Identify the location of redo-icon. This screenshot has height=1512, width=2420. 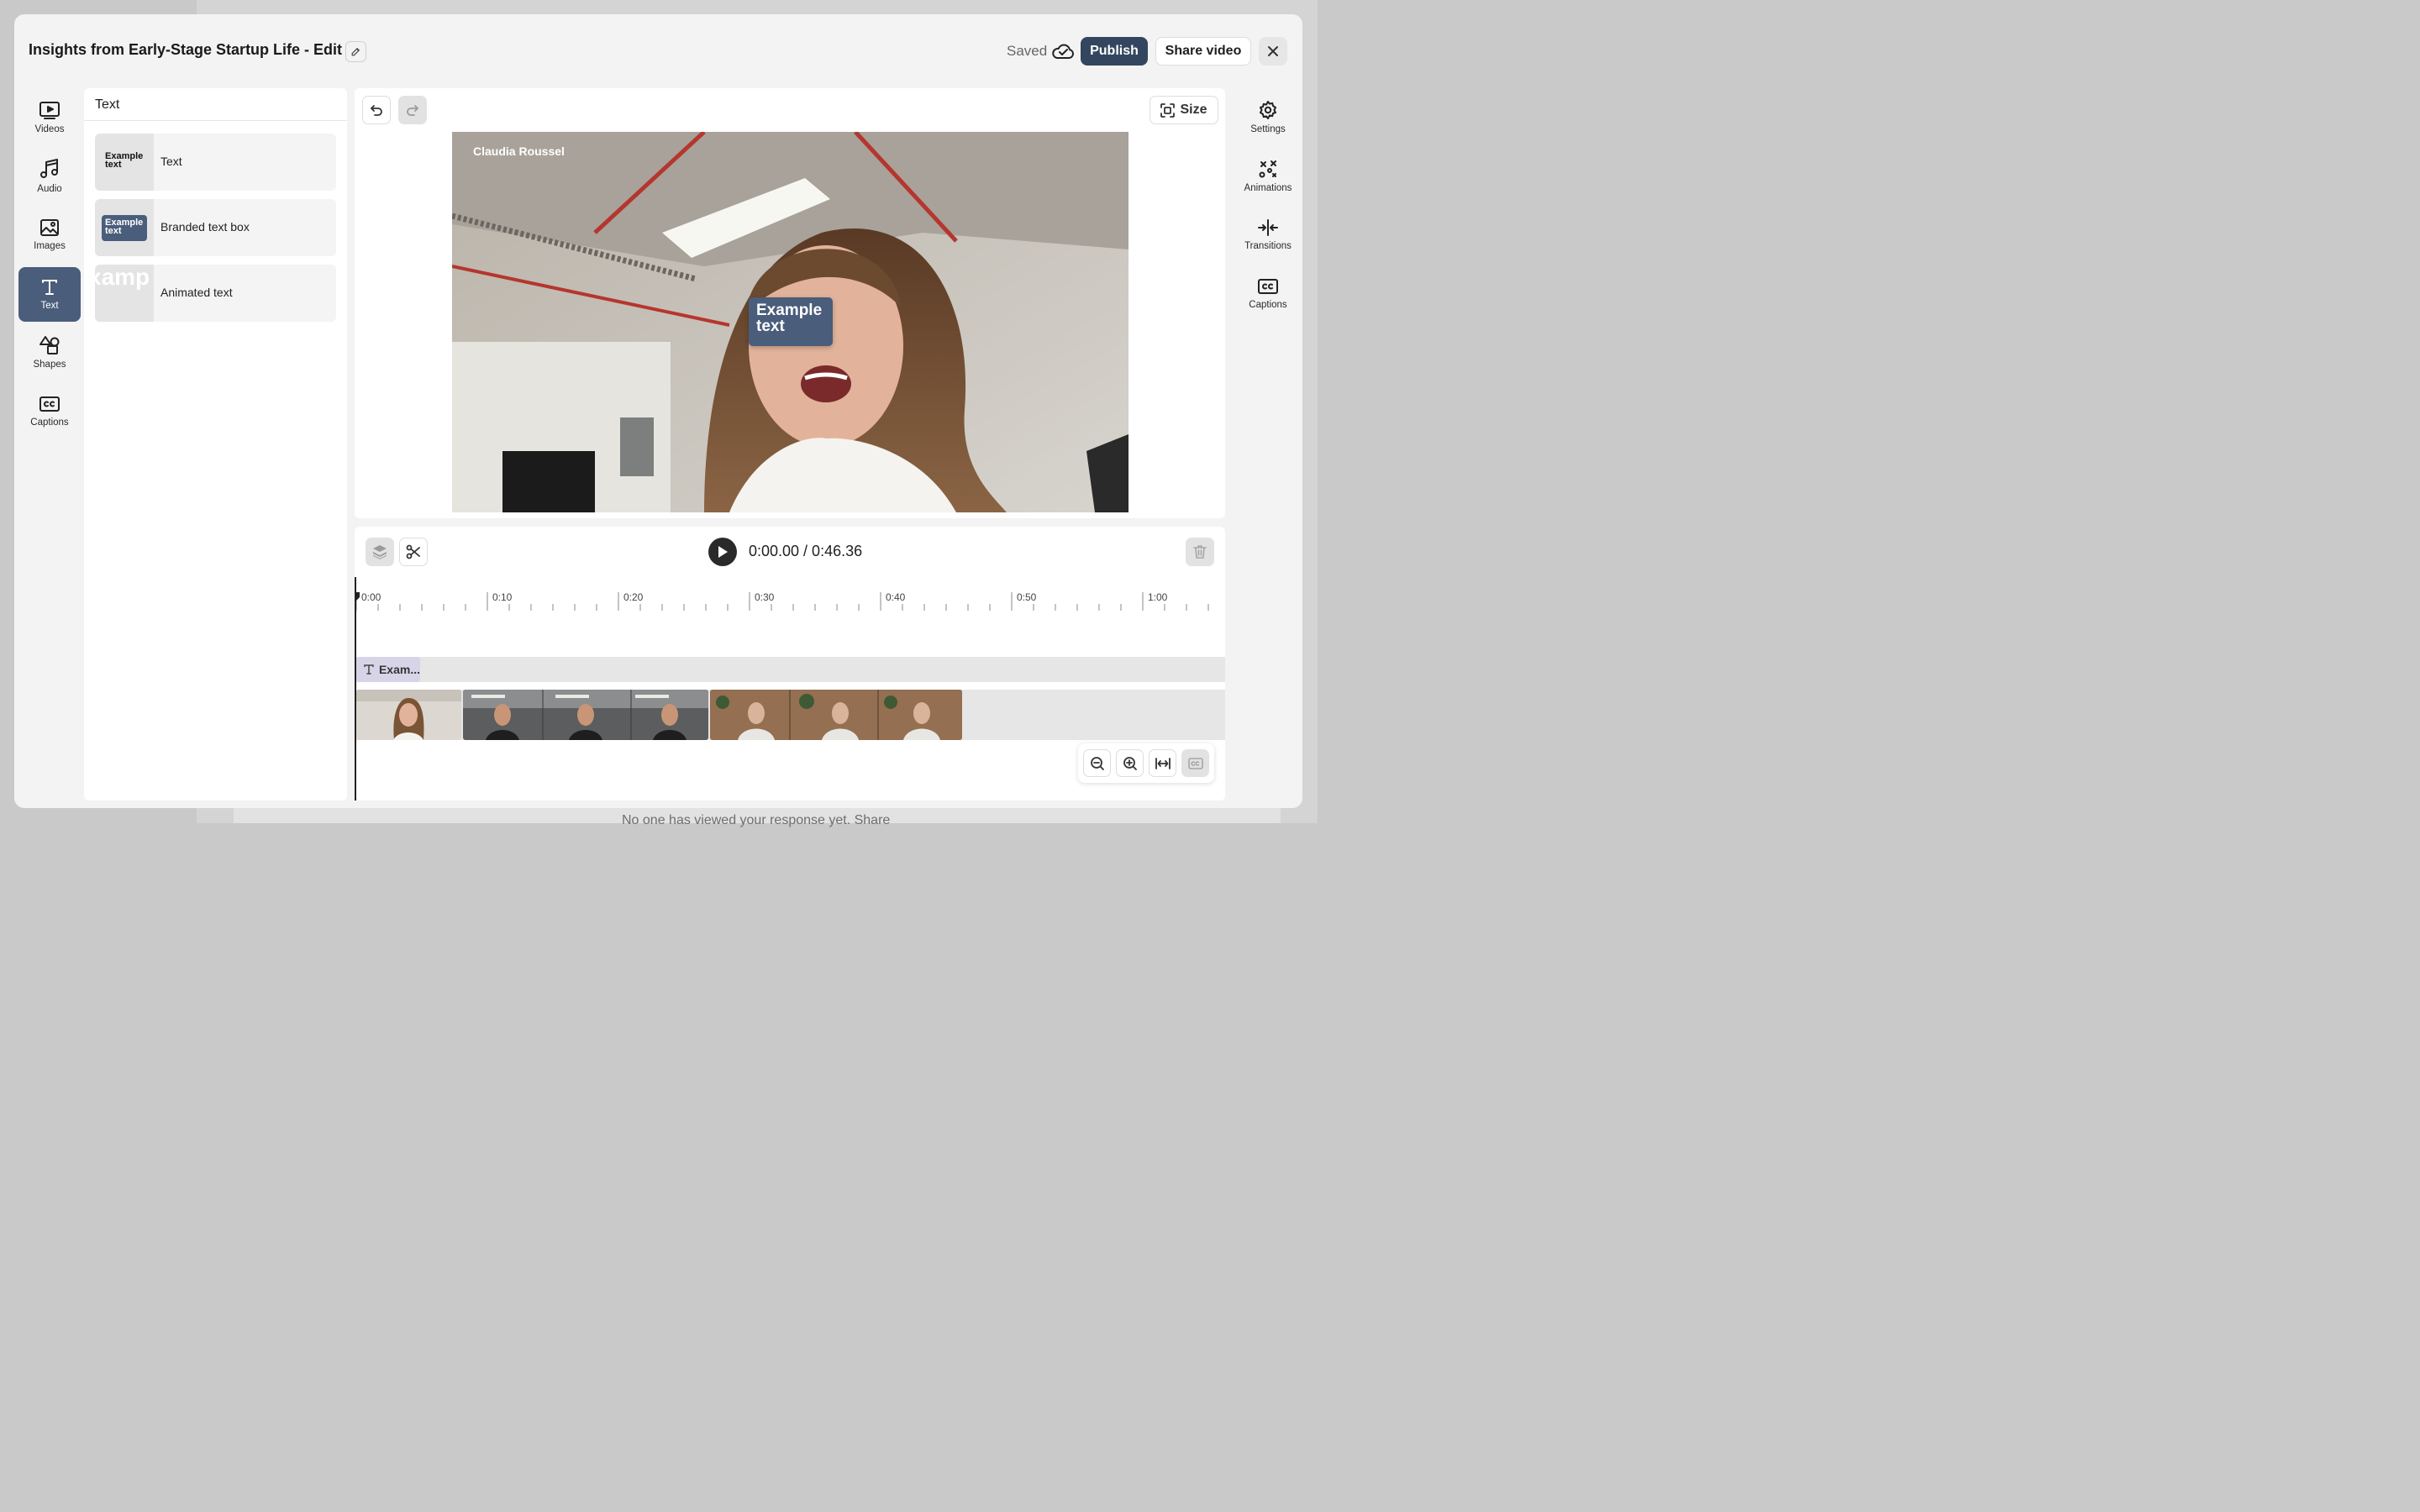
(412, 110).